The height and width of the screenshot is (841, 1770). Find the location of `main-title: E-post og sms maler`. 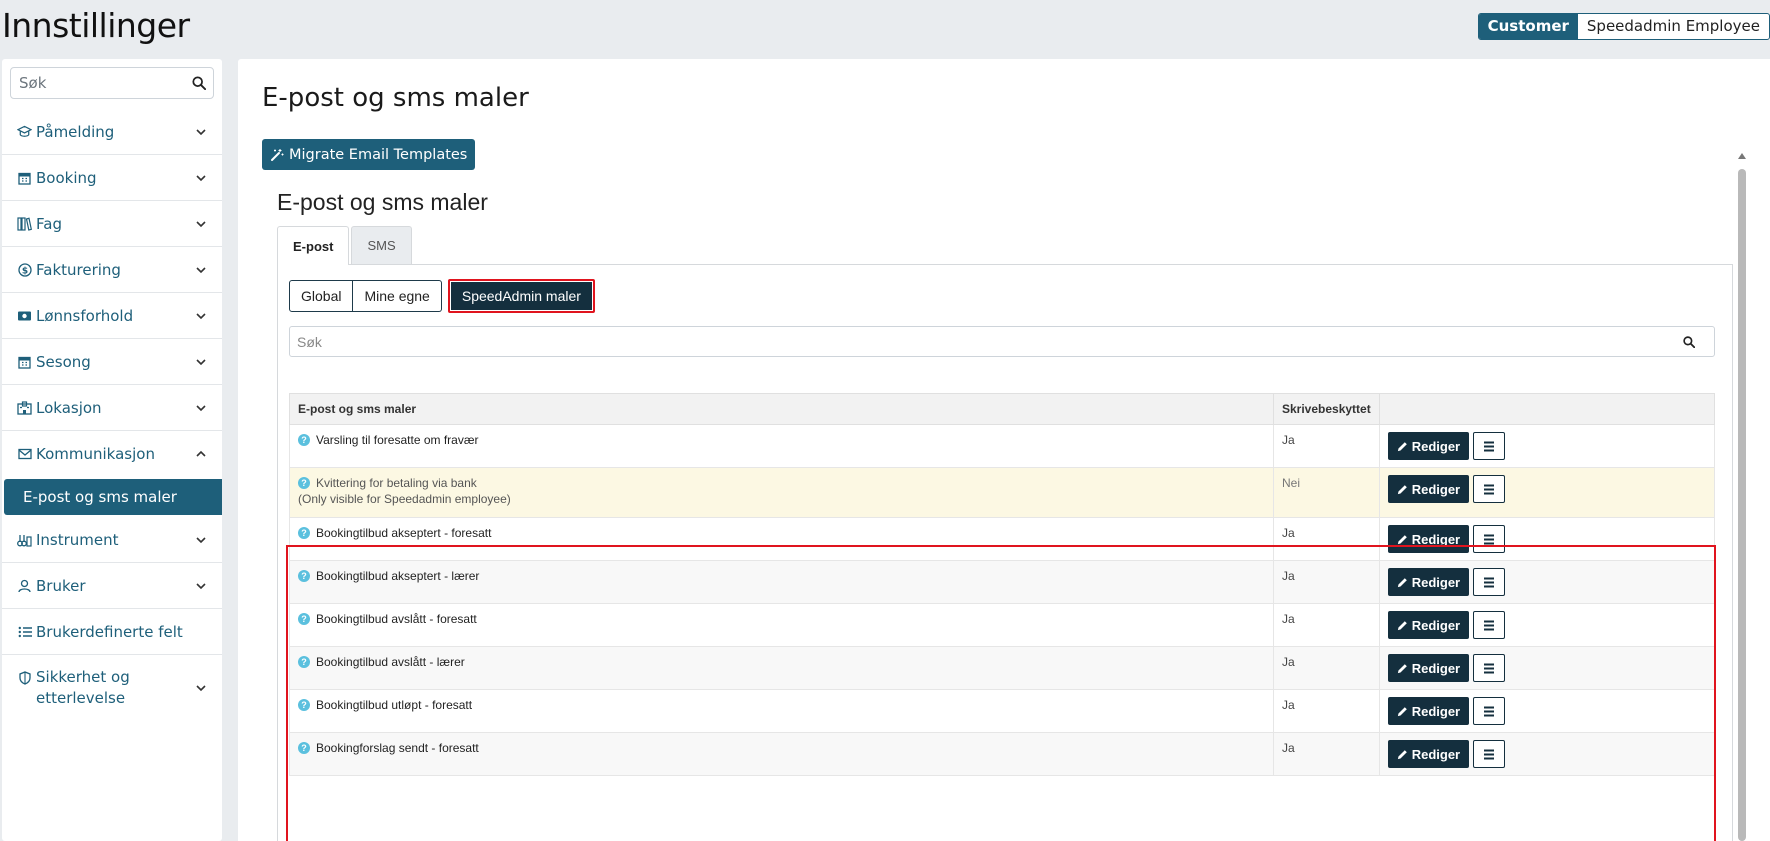

main-title: E-post og sms maler is located at coordinates (395, 98).